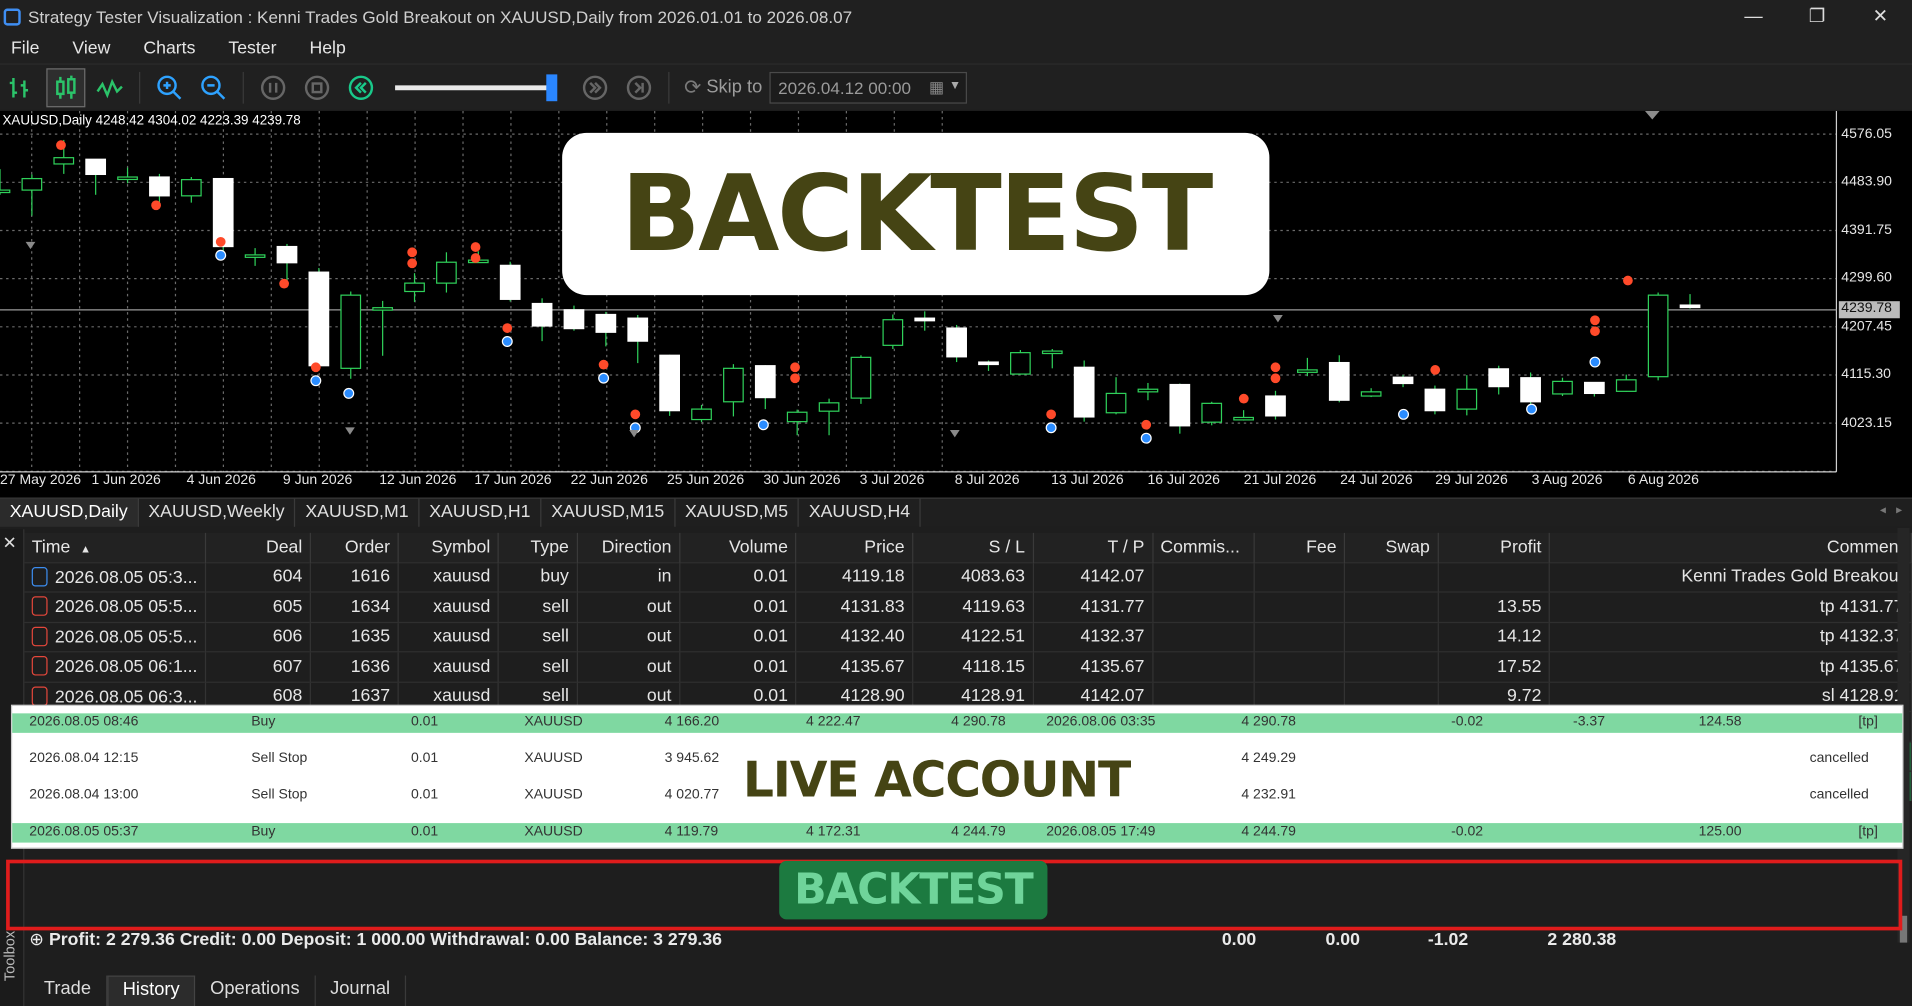 The image size is (1912, 1006). I want to click on slow-down-icon, so click(360, 87).